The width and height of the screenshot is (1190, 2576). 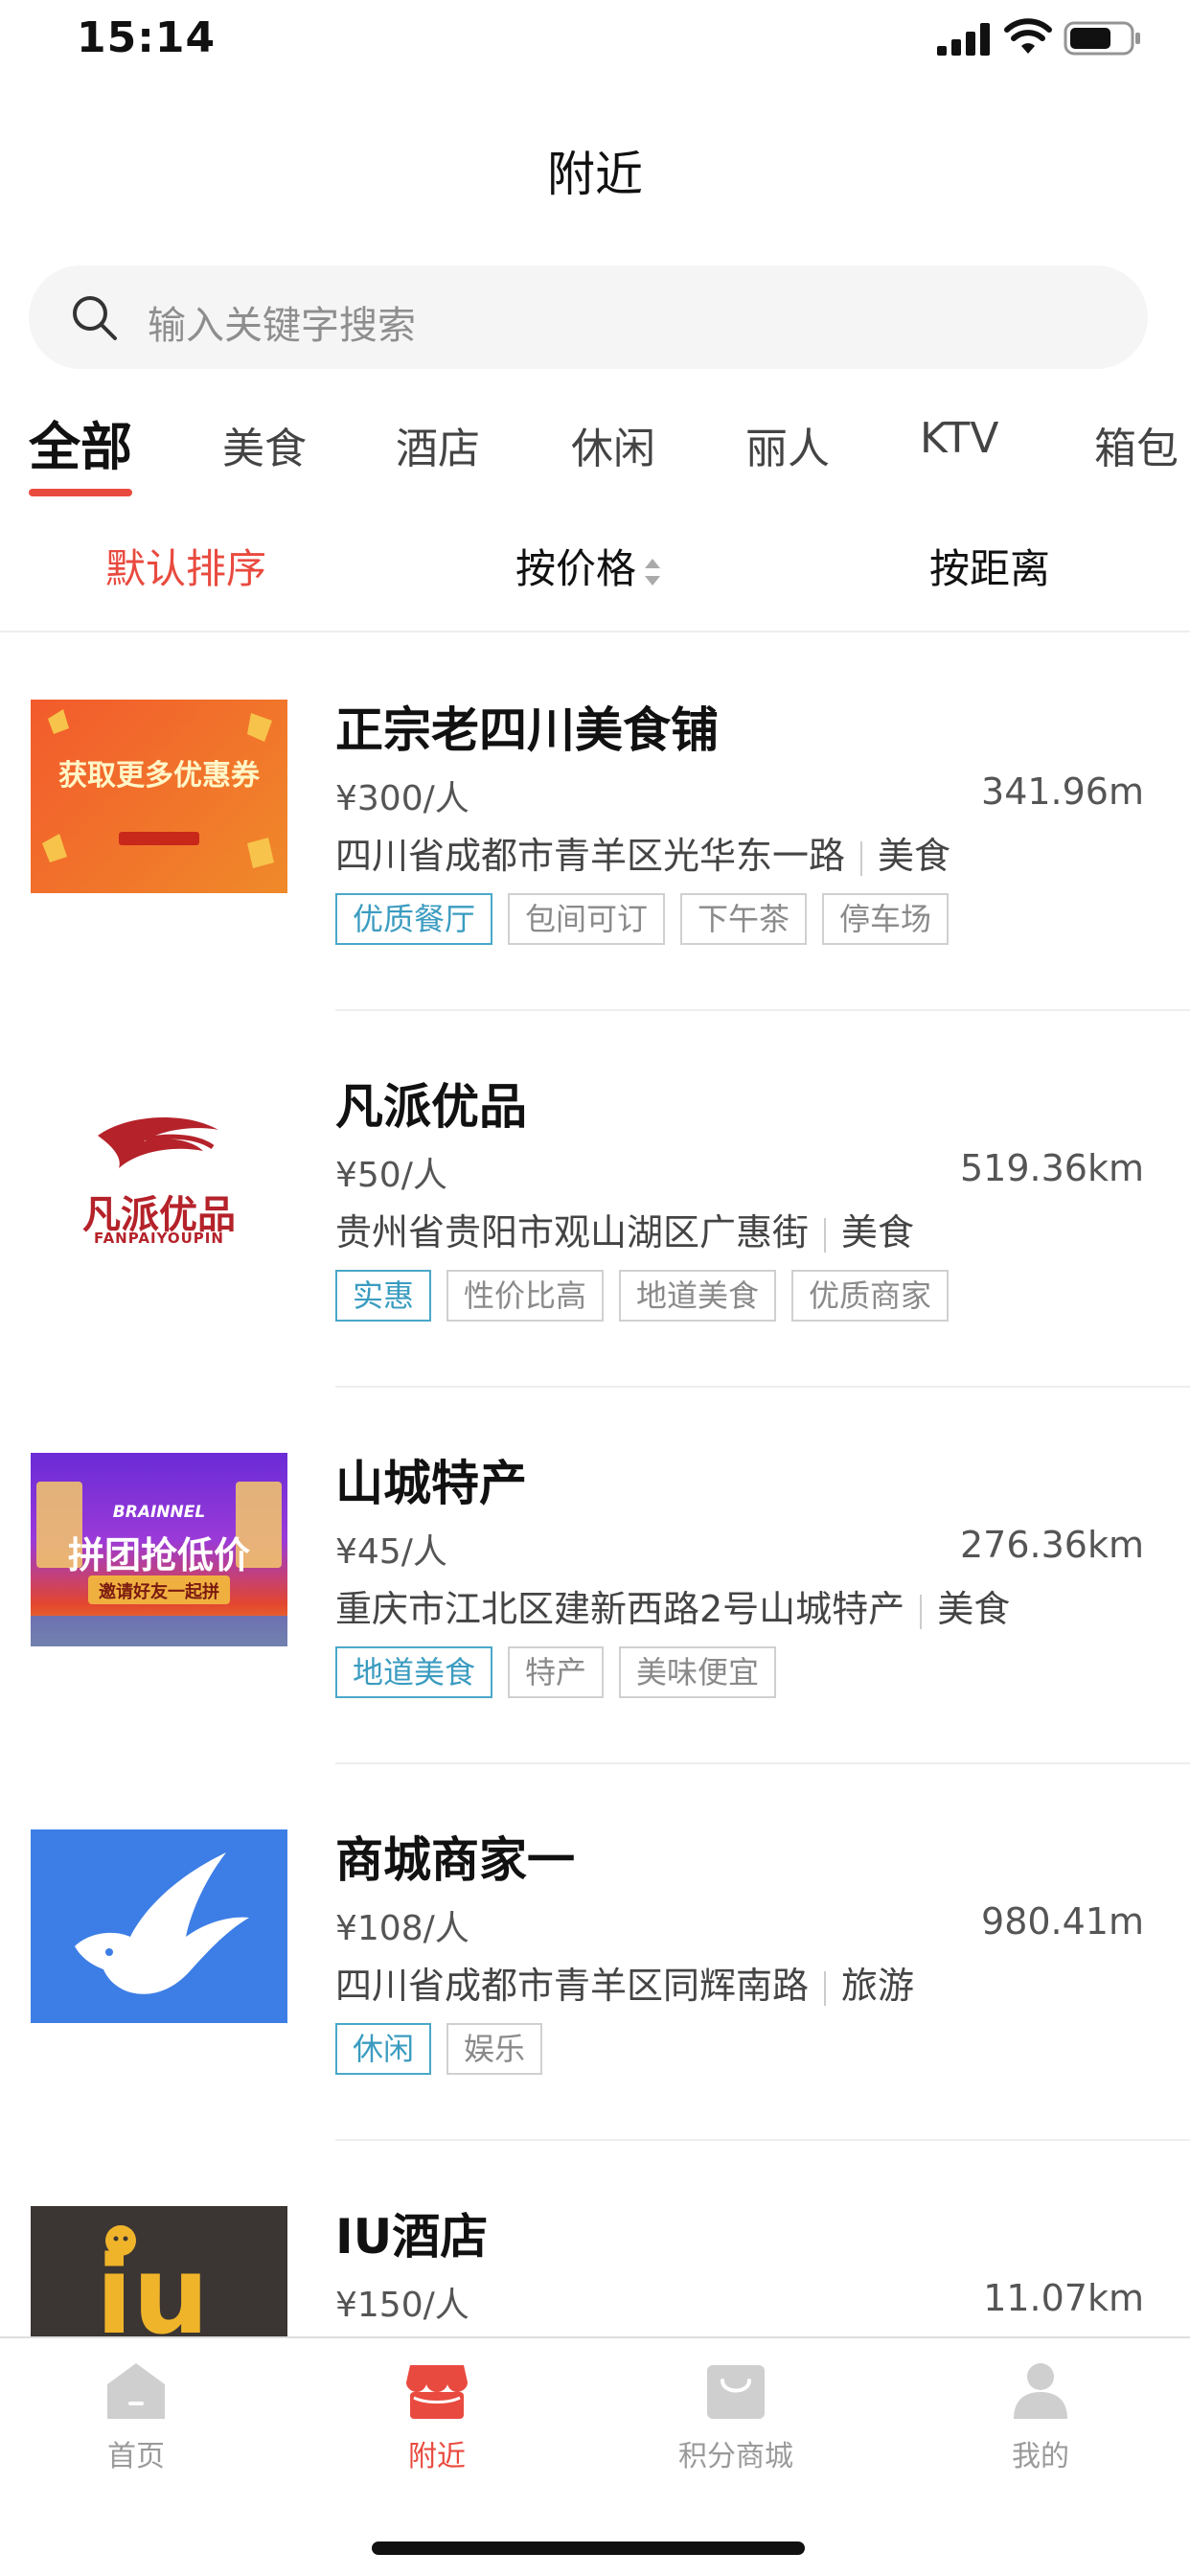 I want to click on listing-address: 贵州省贵阳市观山湖区广惠街, so click(x=573, y=1232).